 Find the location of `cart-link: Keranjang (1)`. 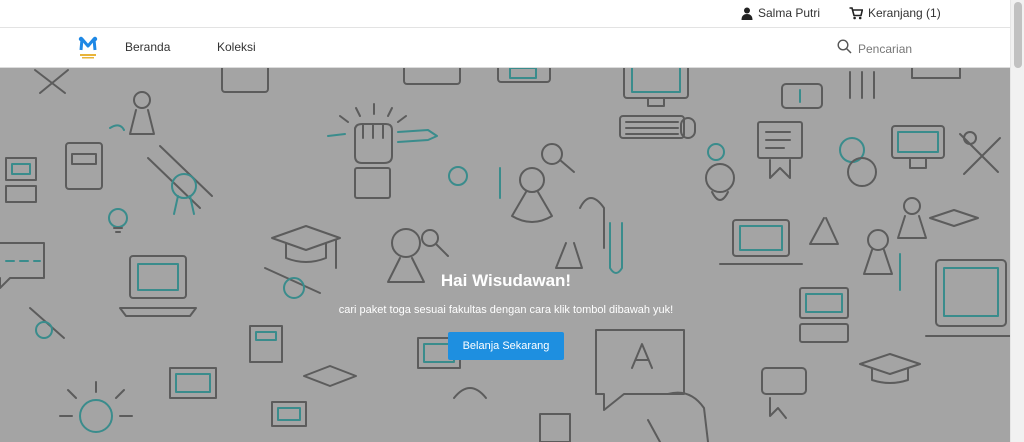

cart-link: Keranjang (1) is located at coordinates (895, 13).